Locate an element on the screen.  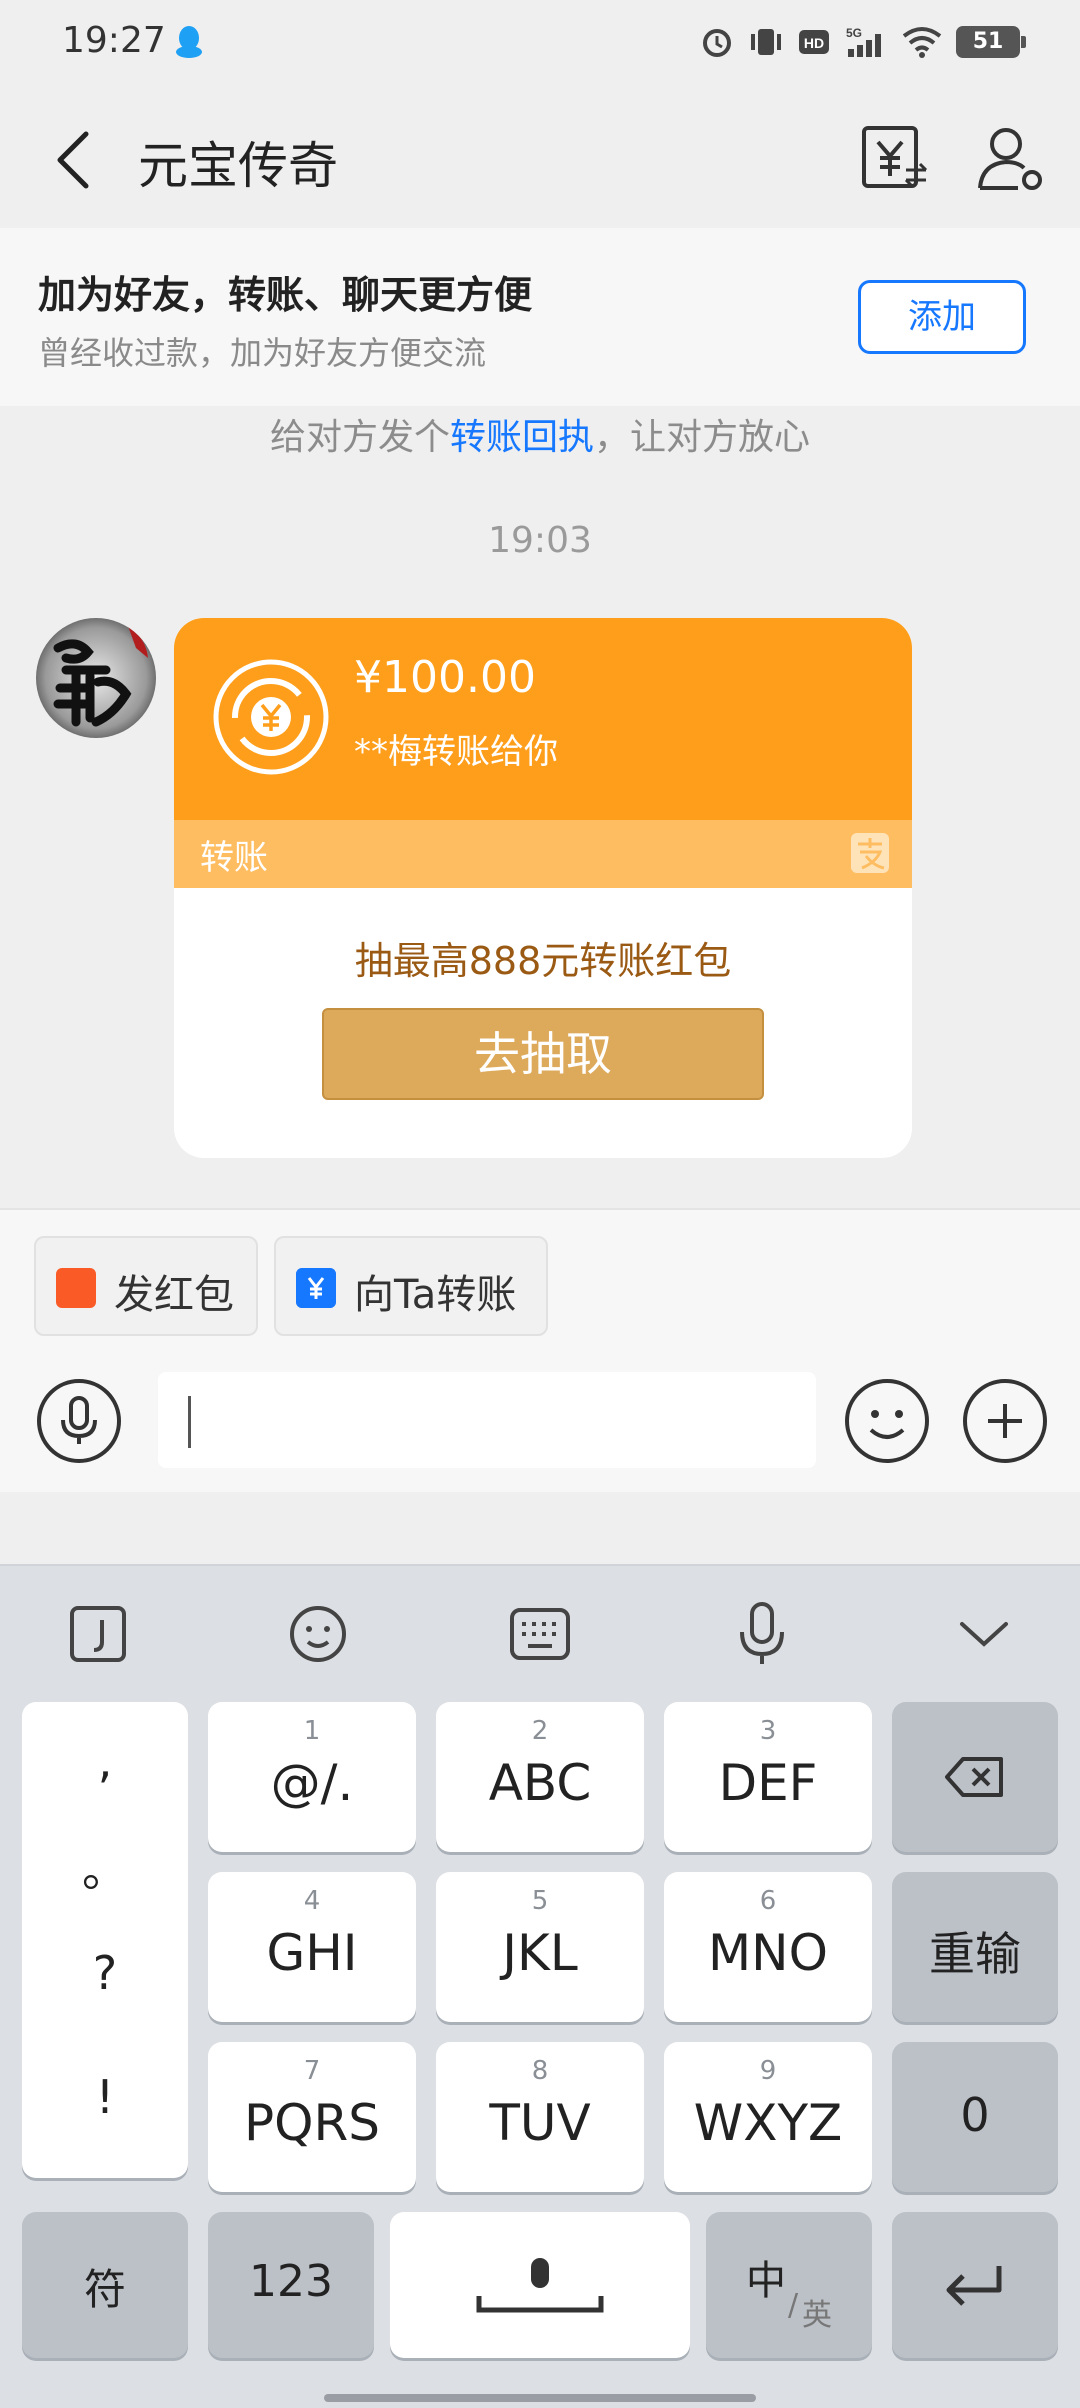
banner-title: 加为好友，转账、聊天更方便 is located at coordinates (285, 295).